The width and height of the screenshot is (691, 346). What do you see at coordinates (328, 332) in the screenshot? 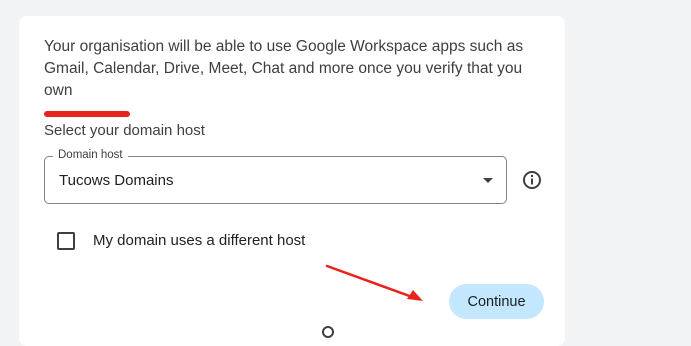
I see `loading-indicator` at bounding box center [328, 332].